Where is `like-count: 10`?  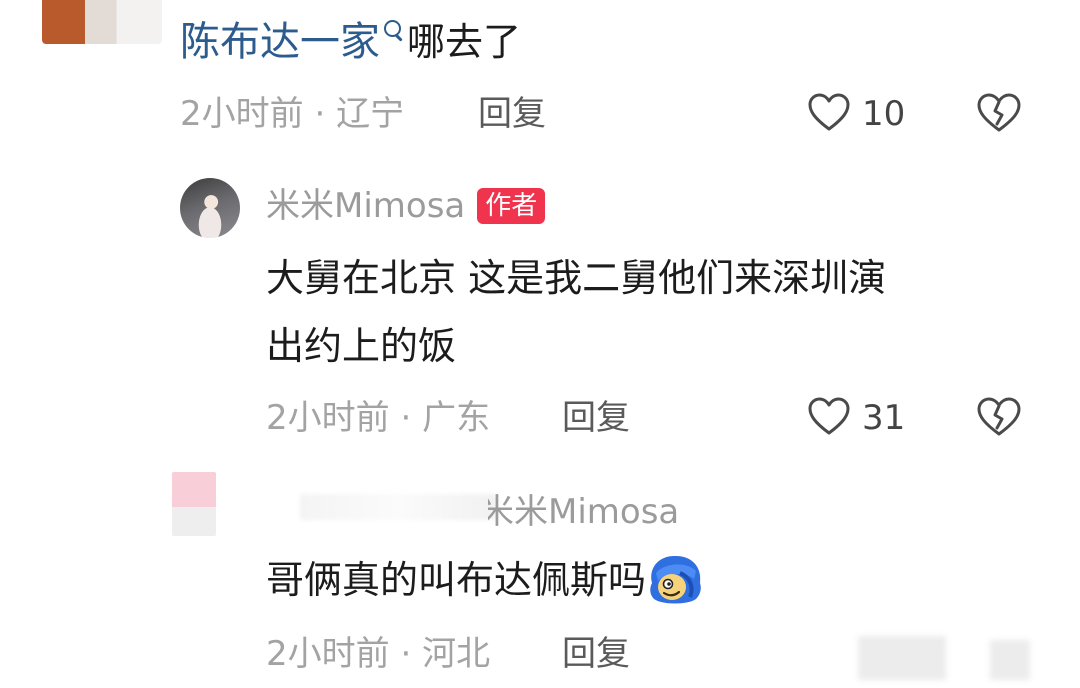 like-count: 10 is located at coordinates (884, 114).